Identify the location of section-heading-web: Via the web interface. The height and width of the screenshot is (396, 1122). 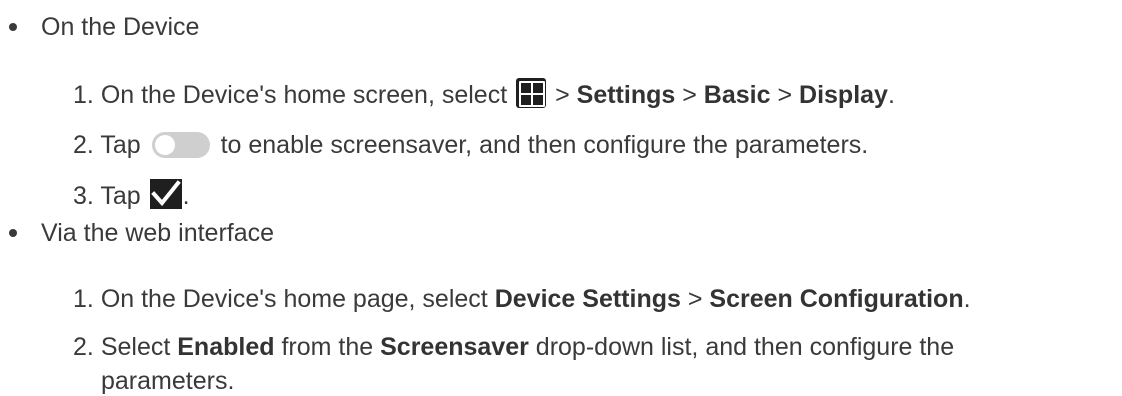
(157, 233).